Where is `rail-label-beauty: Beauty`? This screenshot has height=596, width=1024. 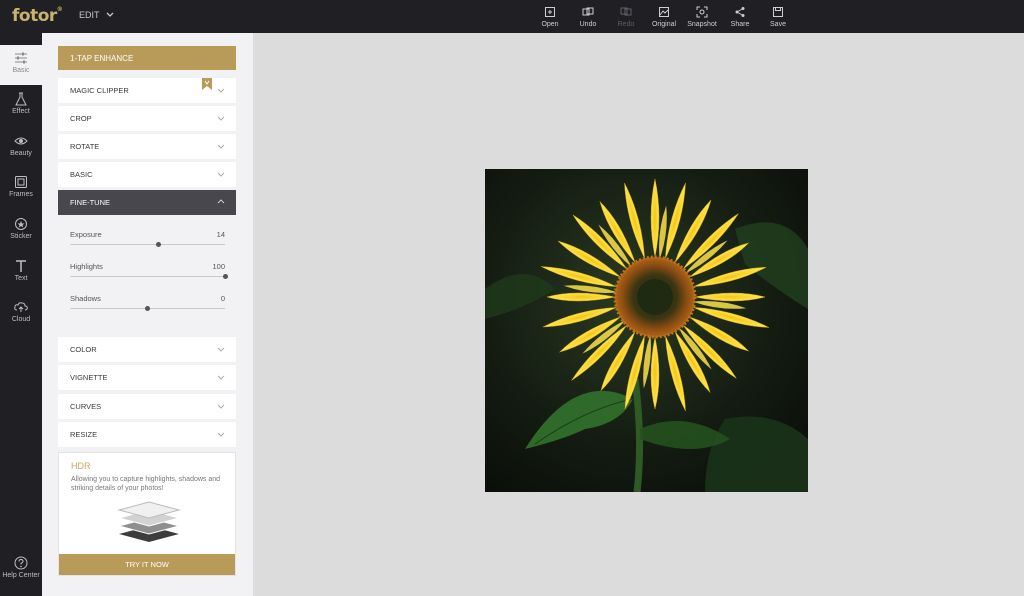
rail-label-beauty: Beauty is located at coordinates (21, 153).